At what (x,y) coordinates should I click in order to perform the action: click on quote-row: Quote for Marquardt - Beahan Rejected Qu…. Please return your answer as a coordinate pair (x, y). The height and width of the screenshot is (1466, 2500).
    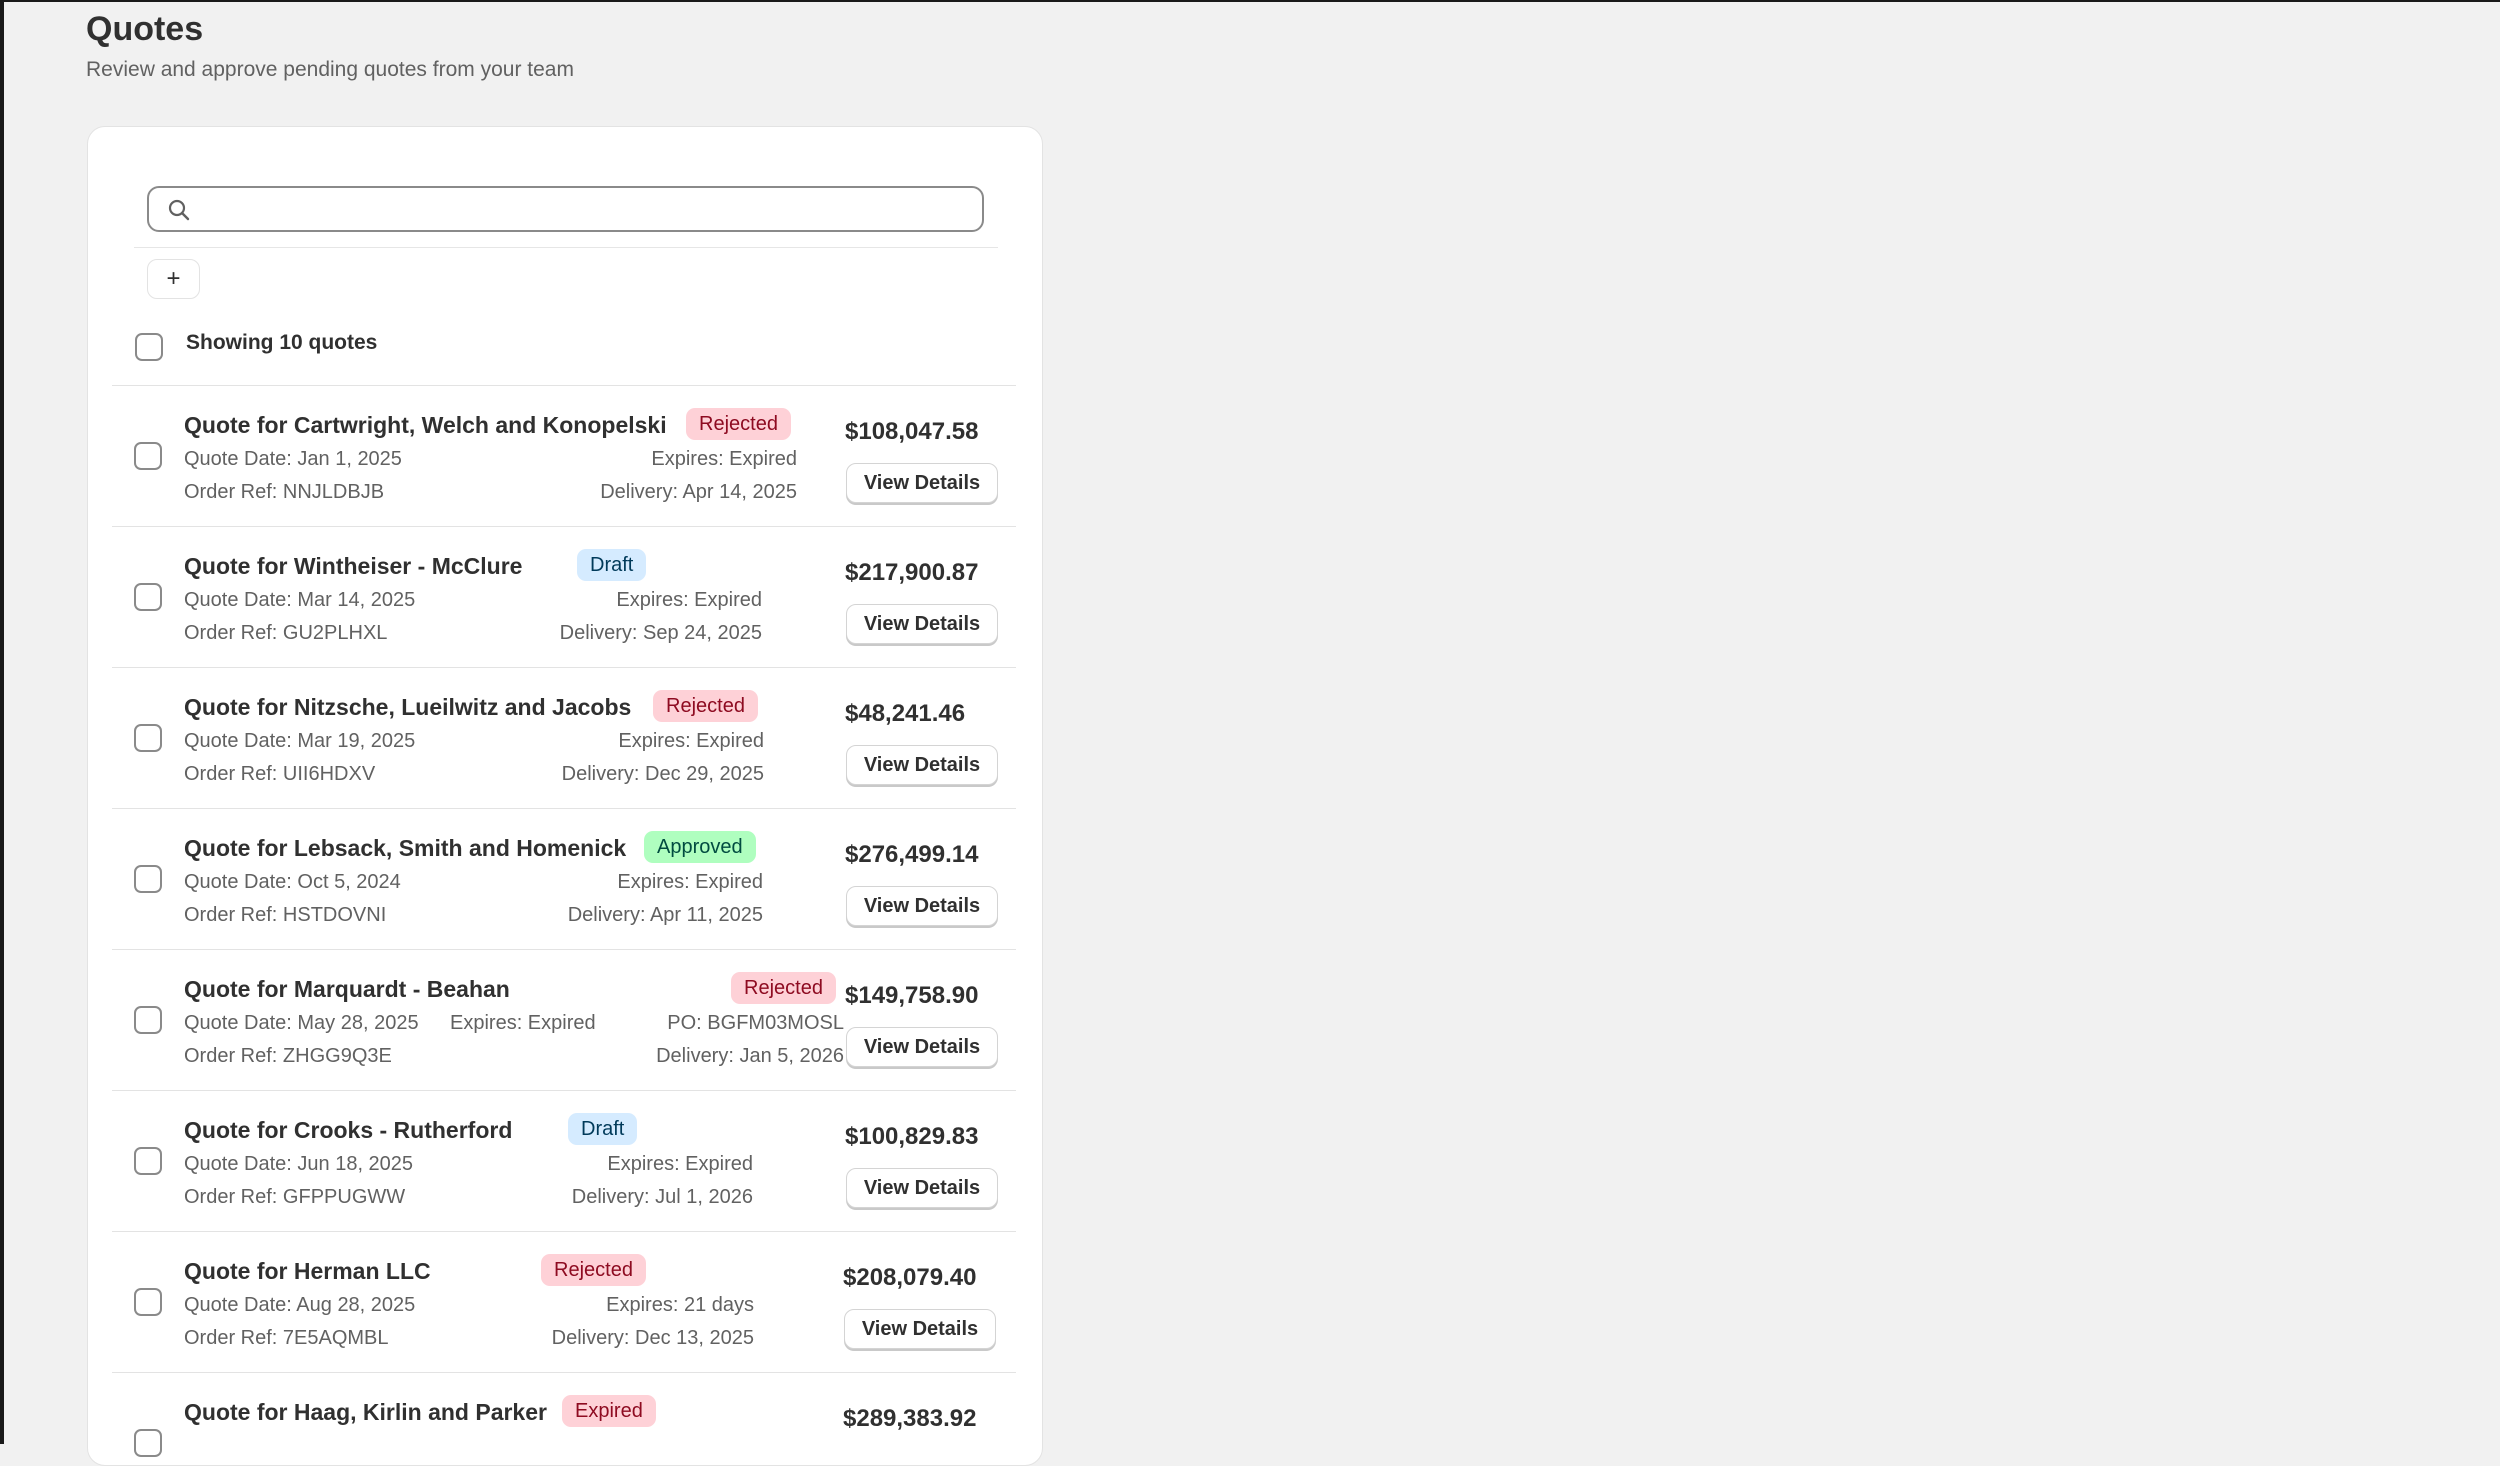
    Looking at the image, I should click on (564, 1019).